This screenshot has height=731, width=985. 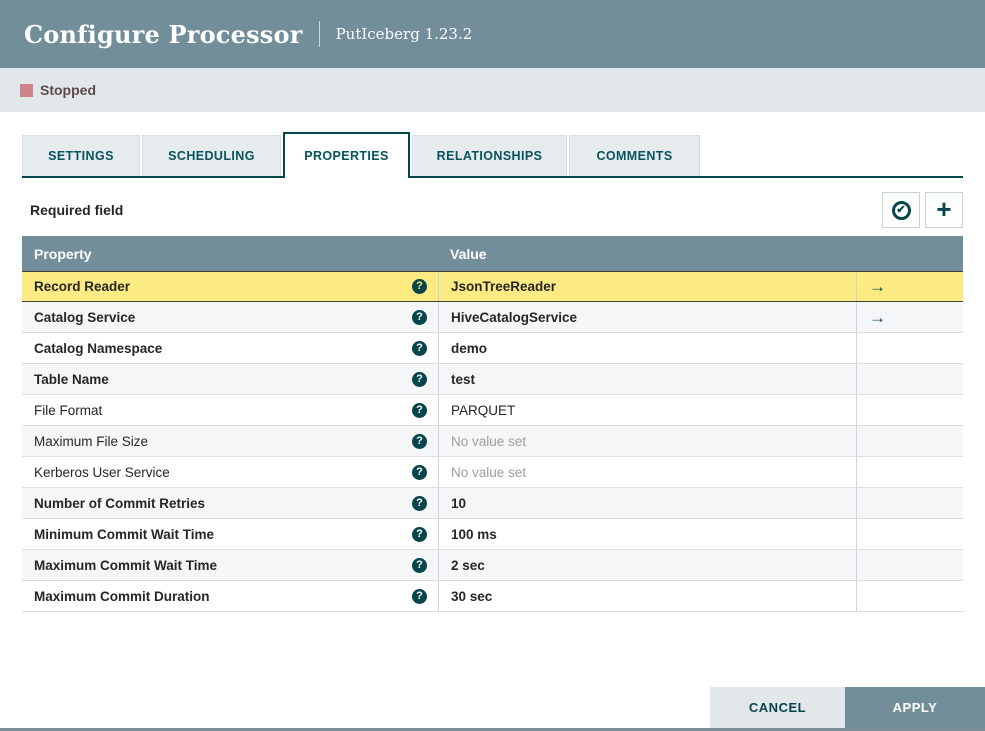 I want to click on property-cell: Minimum Commit Wait Time?, so click(x=230, y=534).